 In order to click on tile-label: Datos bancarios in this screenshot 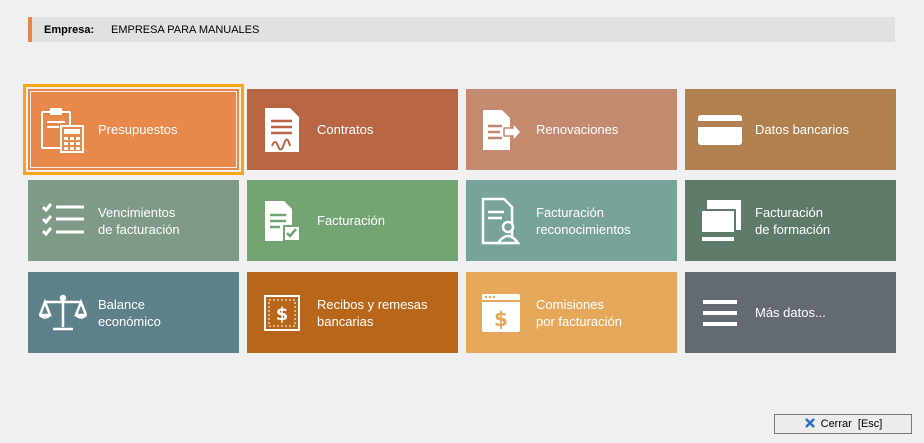, I will do `click(802, 129)`.